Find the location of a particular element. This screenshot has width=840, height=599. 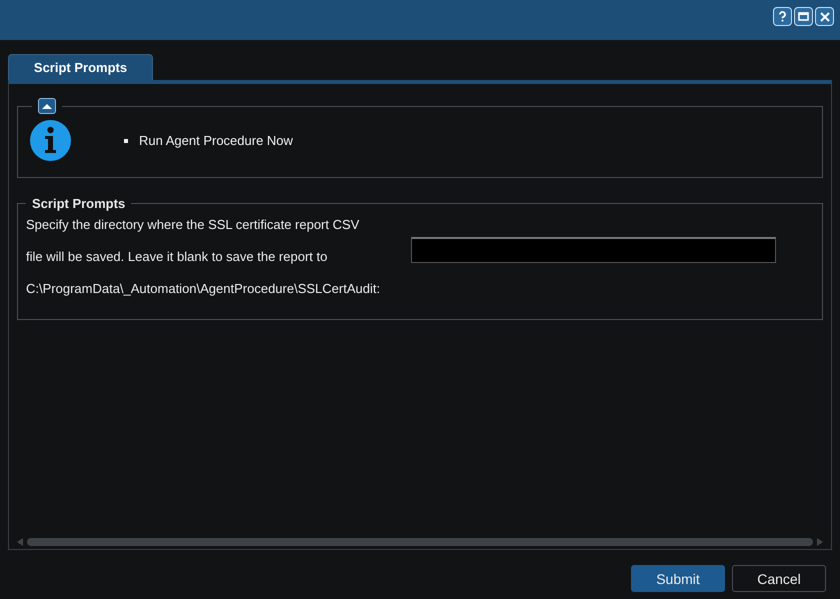

help-icon is located at coordinates (782, 16).